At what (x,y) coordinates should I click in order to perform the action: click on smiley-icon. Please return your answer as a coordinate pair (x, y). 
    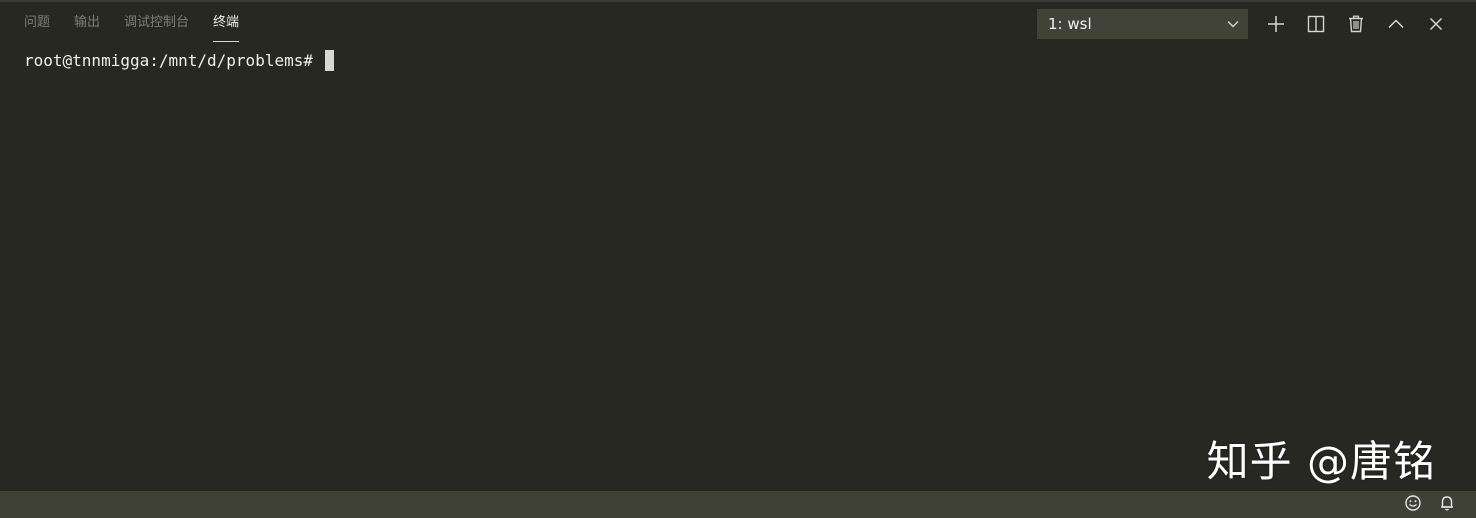
    Looking at the image, I should click on (1413, 505).